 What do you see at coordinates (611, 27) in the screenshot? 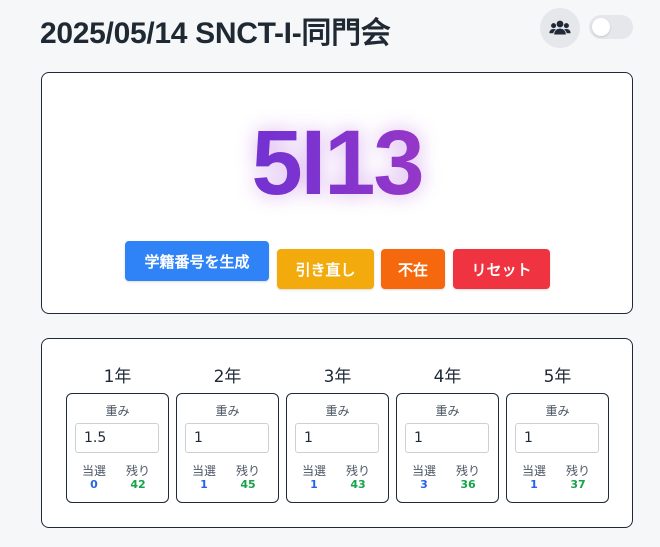
I see `mode-toggle` at bounding box center [611, 27].